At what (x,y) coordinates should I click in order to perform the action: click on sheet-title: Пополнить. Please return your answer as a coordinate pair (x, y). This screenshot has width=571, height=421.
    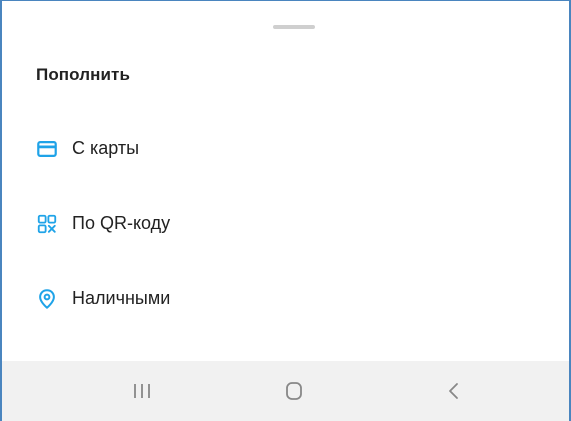
    Looking at the image, I should click on (83, 74).